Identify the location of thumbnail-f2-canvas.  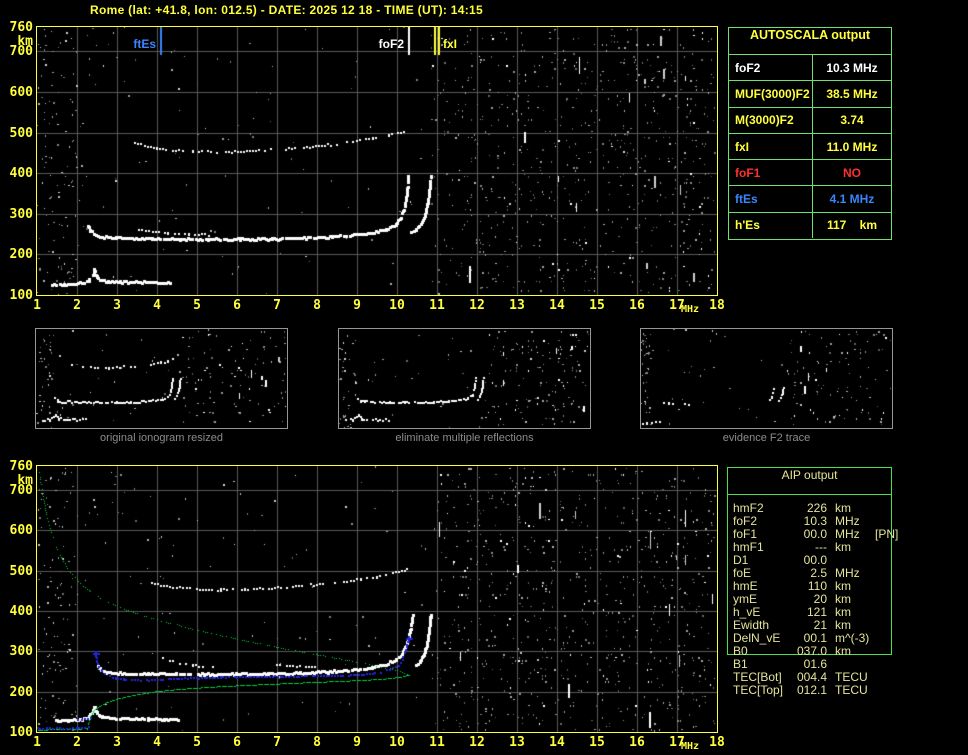
(766, 378).